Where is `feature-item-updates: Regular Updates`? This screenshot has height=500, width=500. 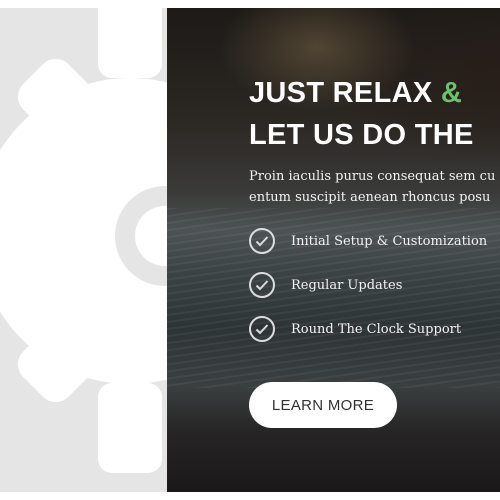
feature-item-updates: Regular Updates is located at coordinates (368, 285).